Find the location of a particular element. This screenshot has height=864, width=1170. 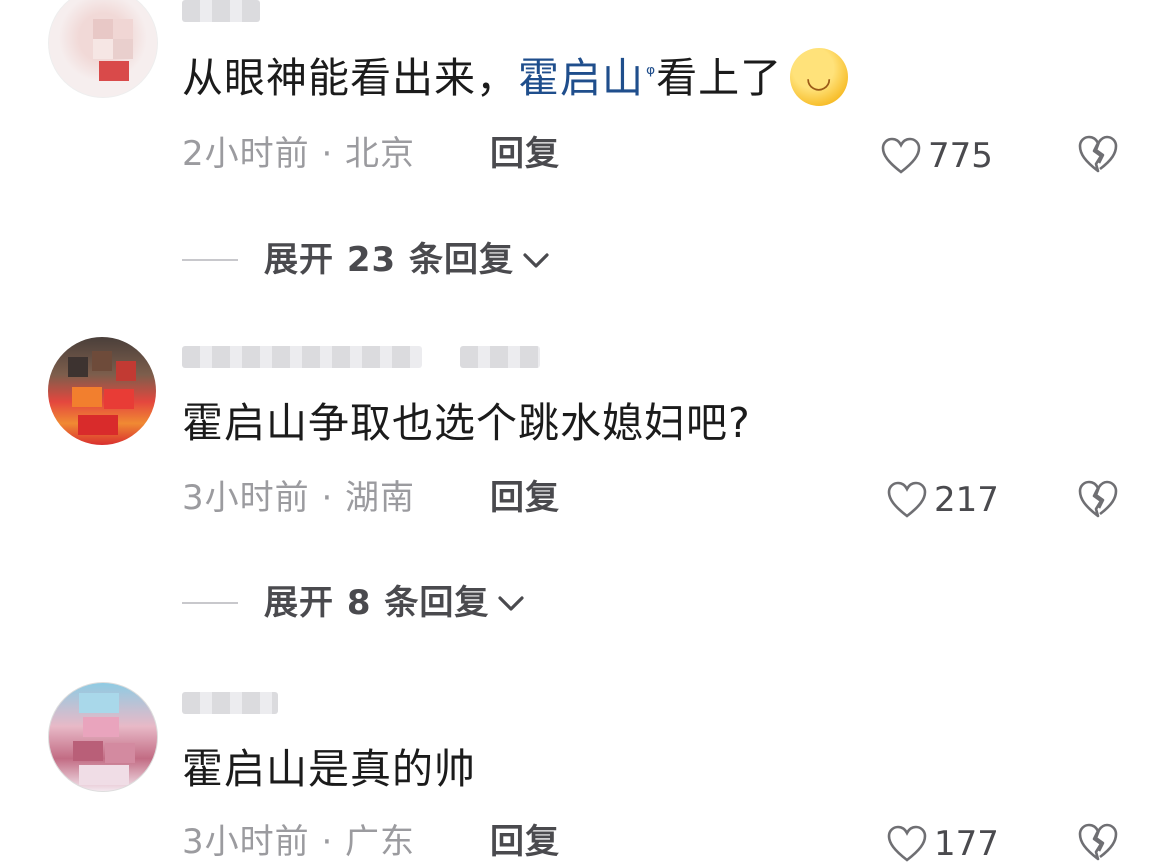

comment-text: 霍启山是真的帅 is located at coordinates (329, 769).